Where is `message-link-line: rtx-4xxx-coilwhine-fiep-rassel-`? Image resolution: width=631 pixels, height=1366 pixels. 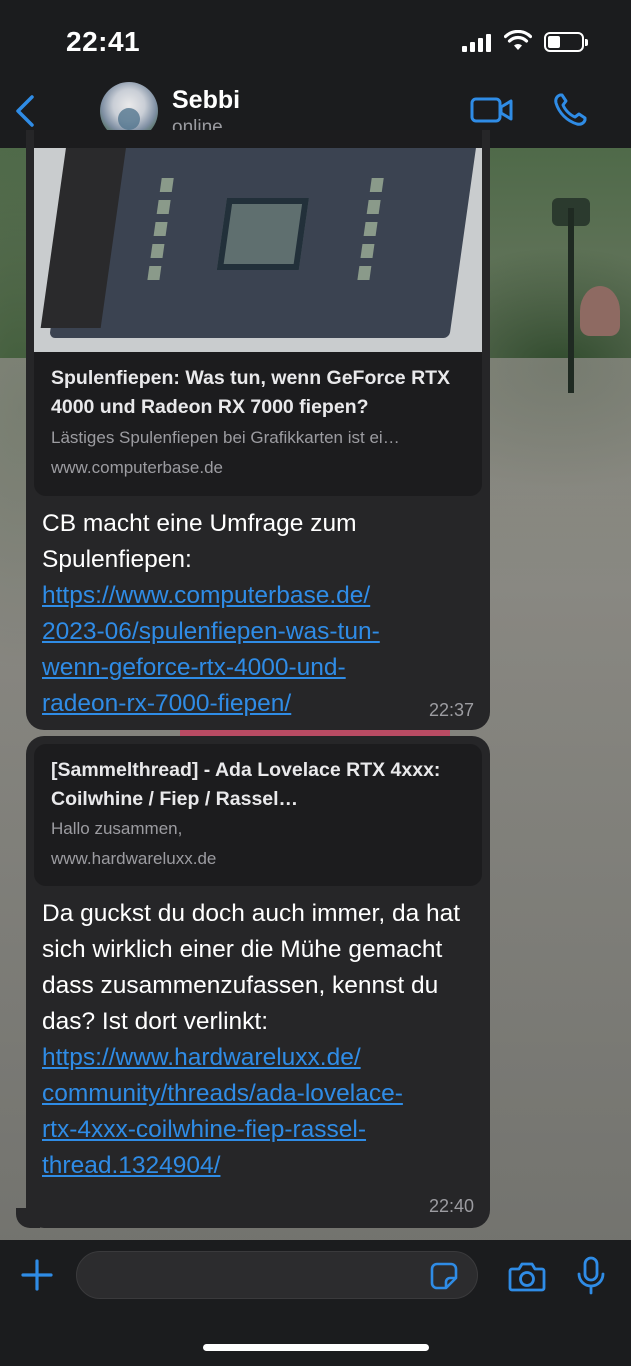
message-link-line: rtx-4xxx-coilwhine-fiep-rassel- is located at coordinates (262, 1130).